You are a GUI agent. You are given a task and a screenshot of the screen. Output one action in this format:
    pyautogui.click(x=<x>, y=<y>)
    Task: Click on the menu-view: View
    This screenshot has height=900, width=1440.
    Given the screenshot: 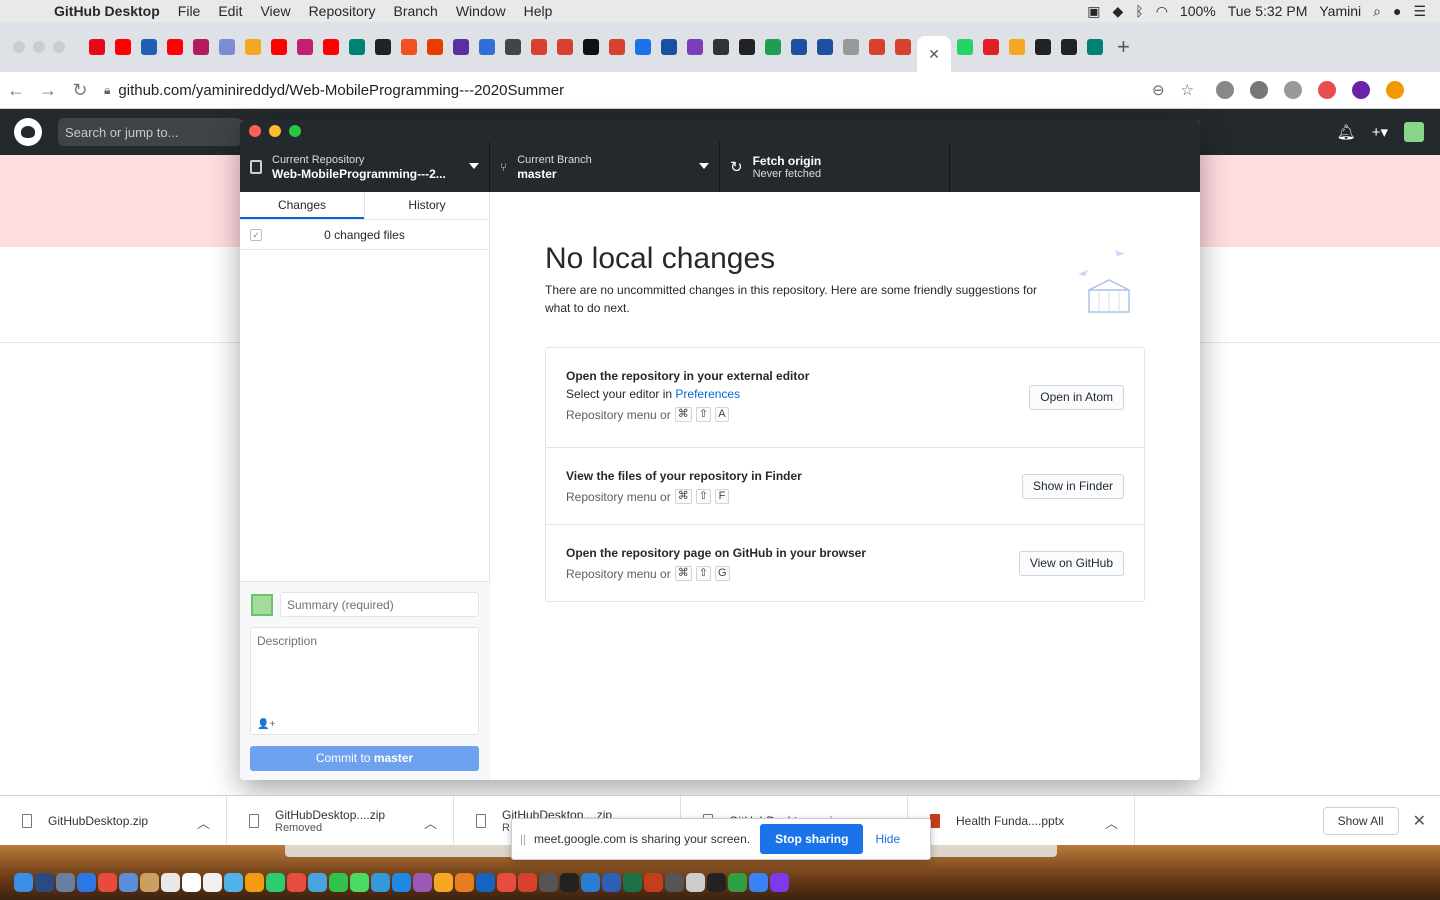 What is the action you would take?
    pyautogui.click(x=275, y=11)
    